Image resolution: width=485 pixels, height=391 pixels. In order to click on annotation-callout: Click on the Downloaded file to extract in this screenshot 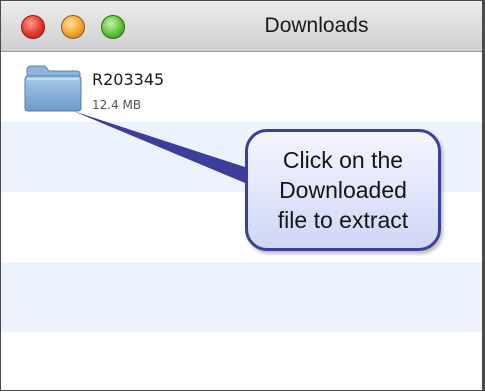, I will do `click(343, 190)`.